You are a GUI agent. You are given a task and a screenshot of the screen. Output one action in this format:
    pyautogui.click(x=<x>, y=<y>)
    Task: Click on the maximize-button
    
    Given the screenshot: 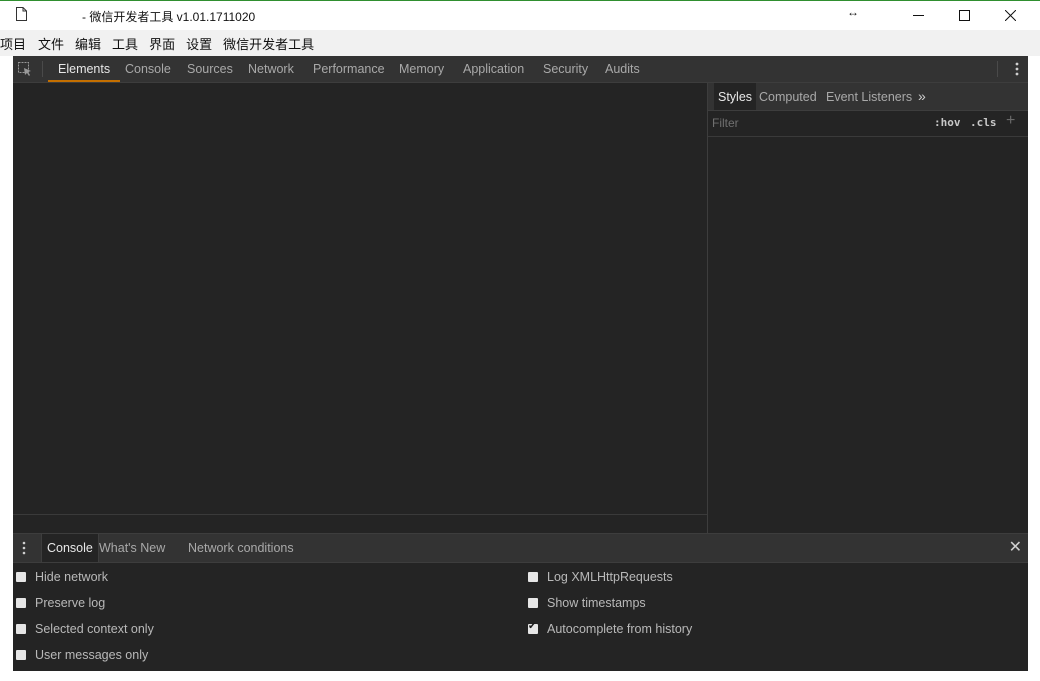 What is the action you would take?
    pyautogui.click(x=964, y=15)
    